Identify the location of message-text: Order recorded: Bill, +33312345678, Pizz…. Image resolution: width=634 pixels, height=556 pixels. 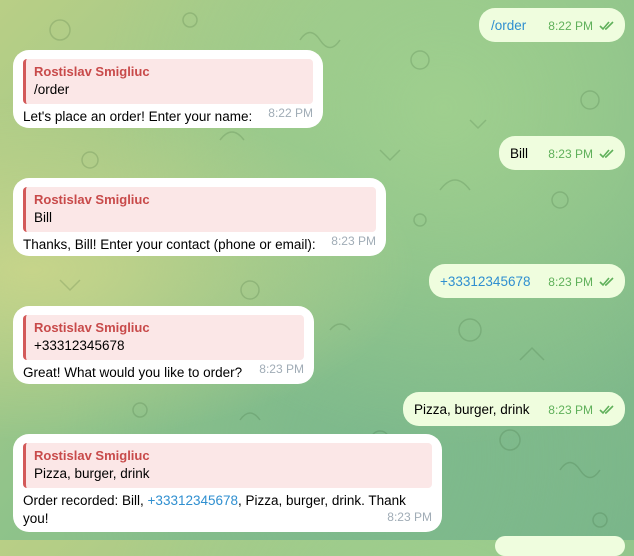
(220, 510).